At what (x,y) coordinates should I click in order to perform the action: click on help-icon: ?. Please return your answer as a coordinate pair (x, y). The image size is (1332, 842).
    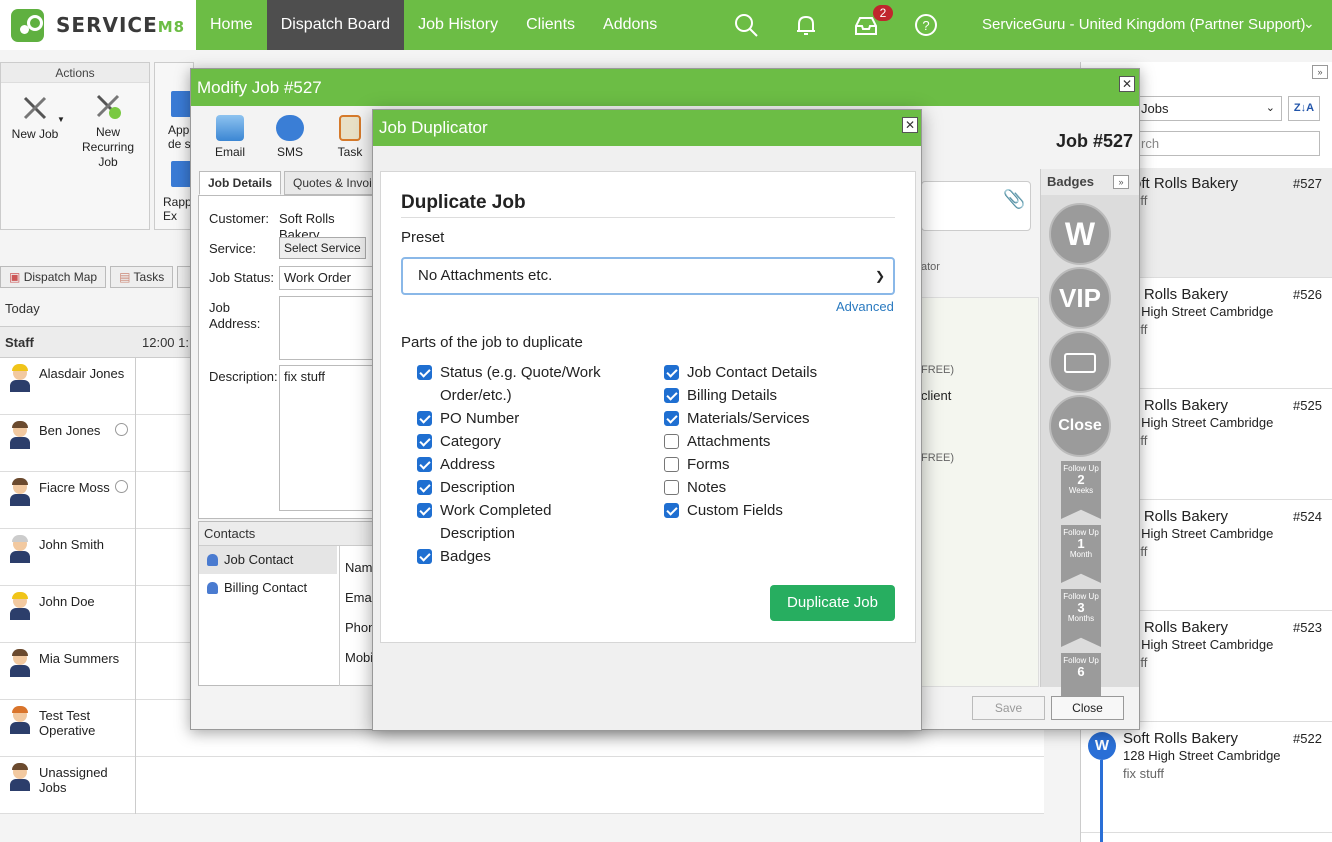
    Looking at the image, I should click on (926, 25).